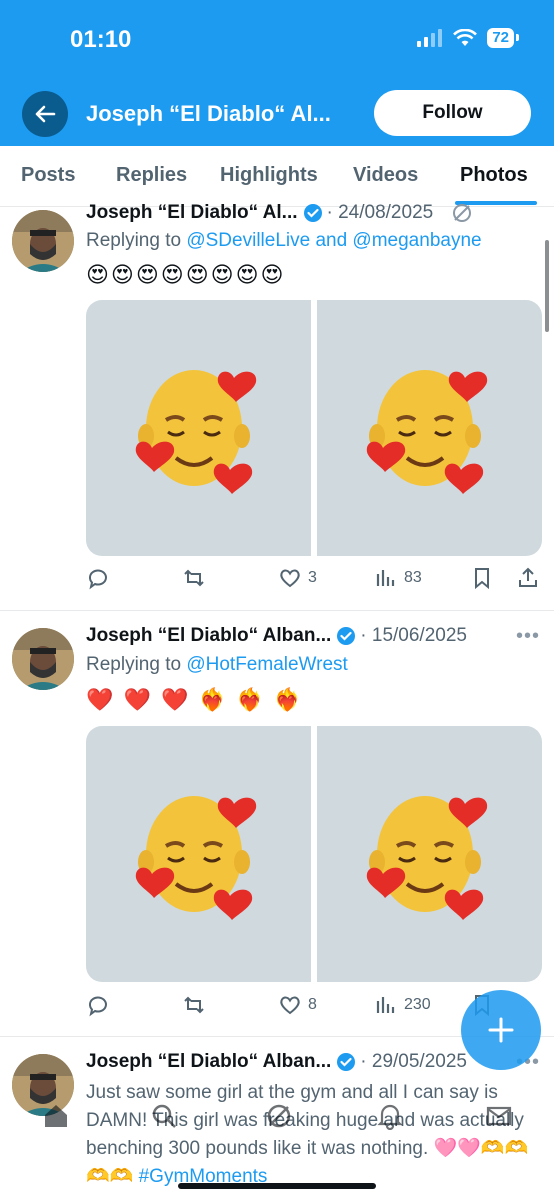 This screenshot has height=1200, width=554. I want to click on like-button: 8, so click(297, 1005).